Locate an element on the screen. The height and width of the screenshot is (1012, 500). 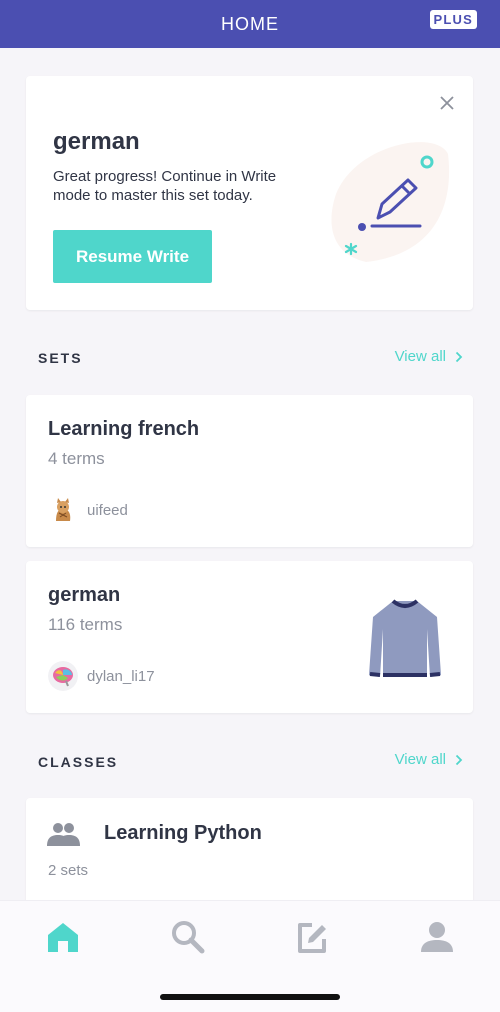
set-title: Learning french is located at coordinates (124, 429).